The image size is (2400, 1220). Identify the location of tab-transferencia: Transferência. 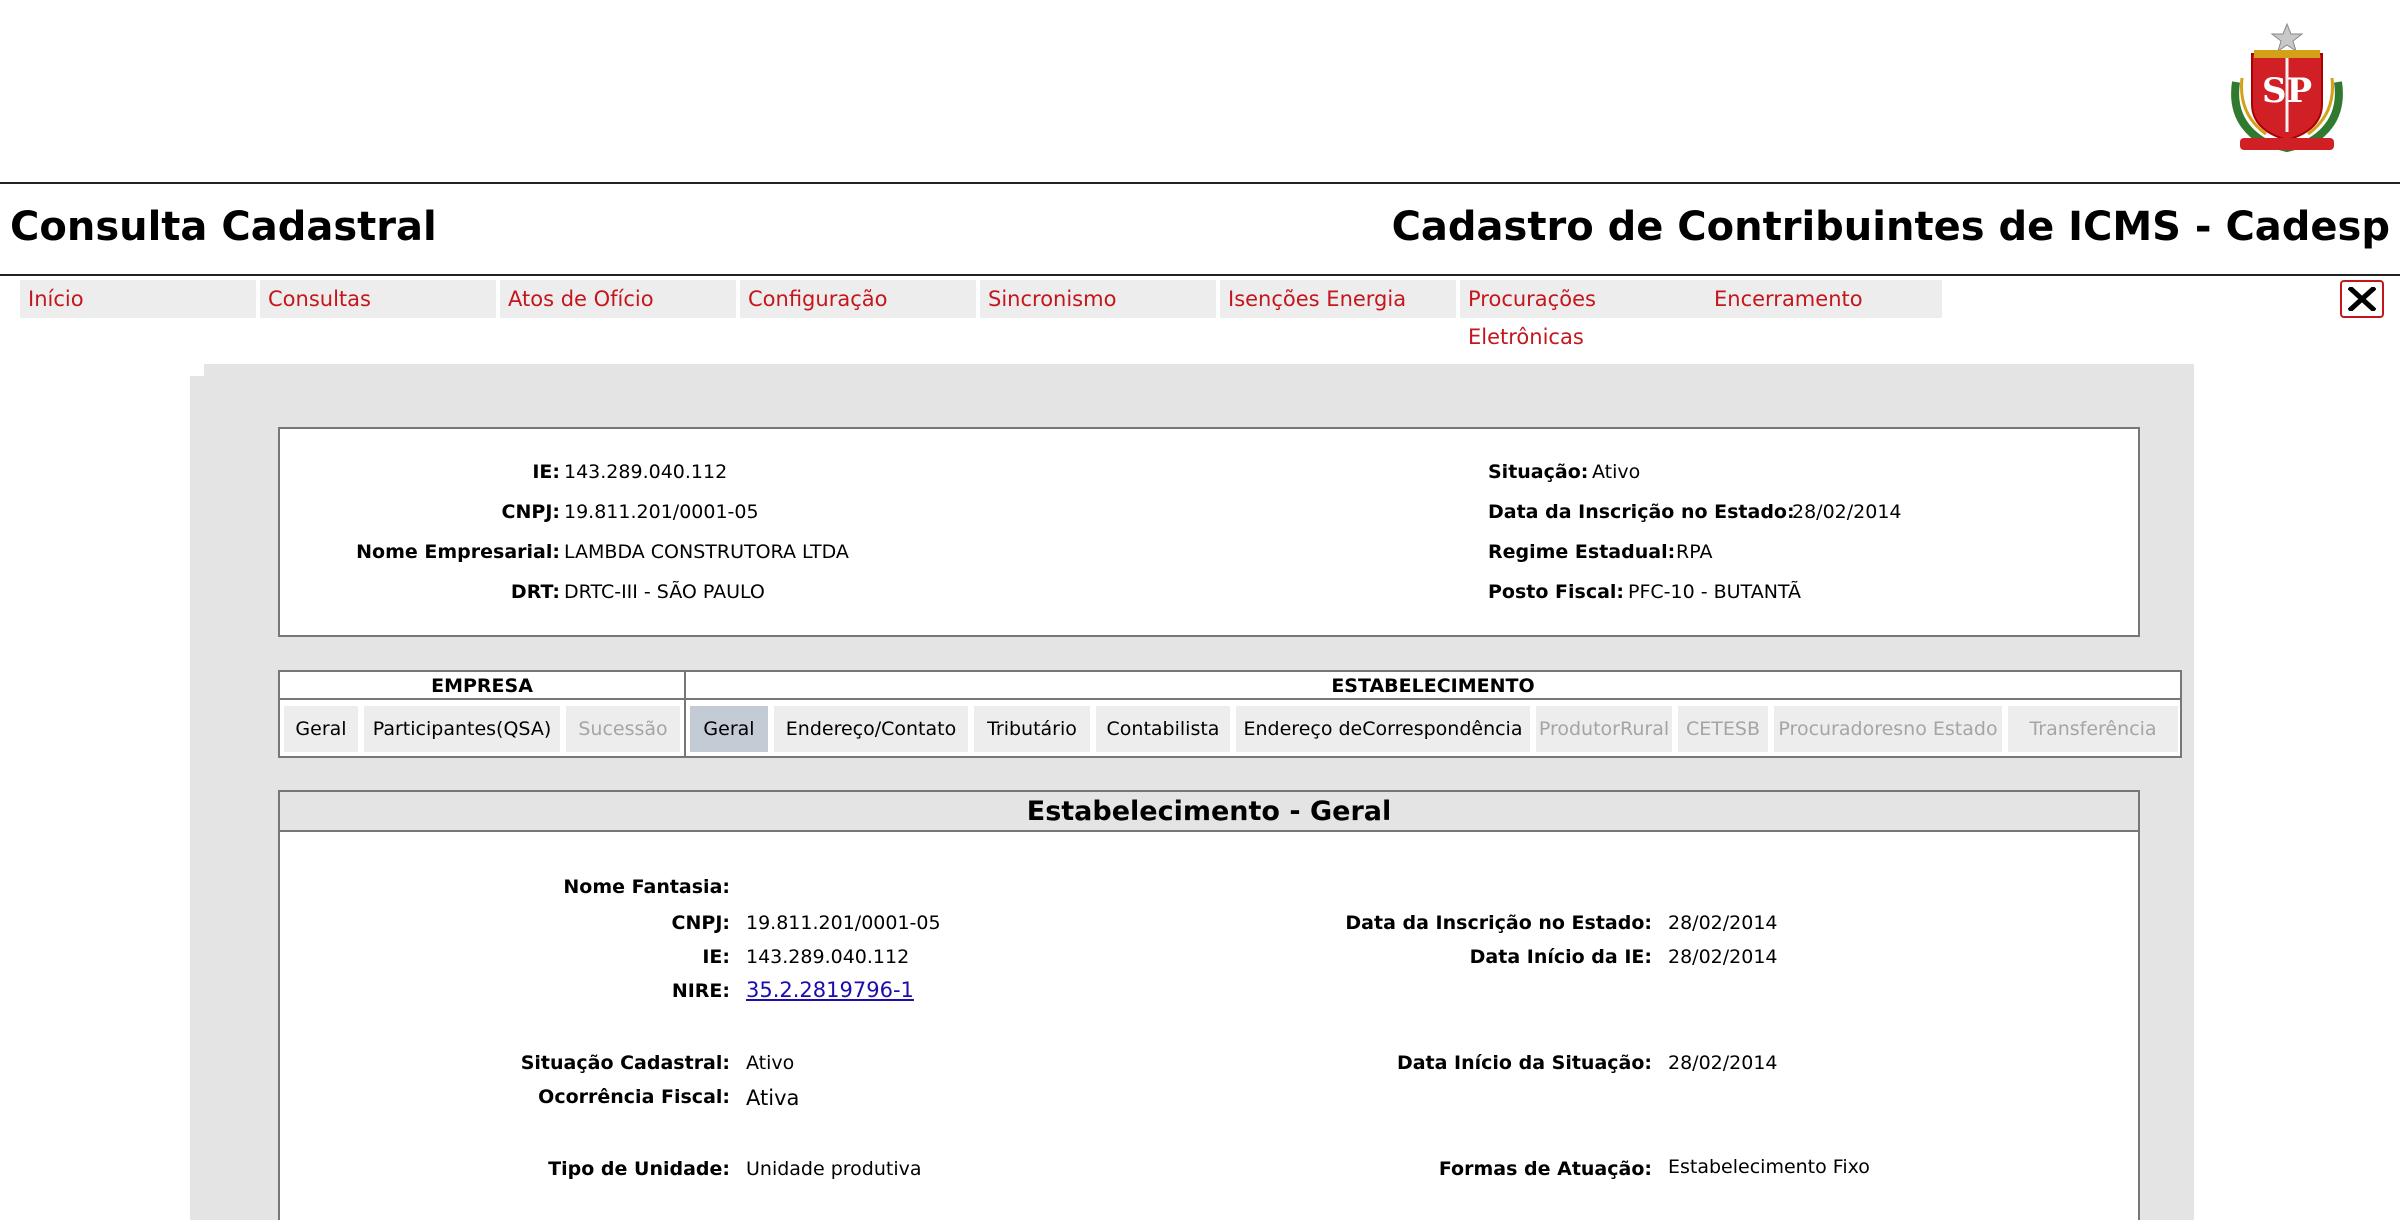
(2093, 729).